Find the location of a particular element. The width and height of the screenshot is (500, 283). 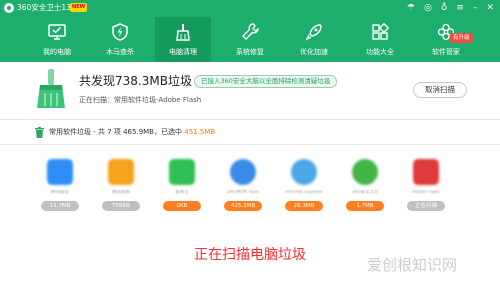

nav-item-computer-cleanup: 电脑清理 is located at coordinates (183, 39).